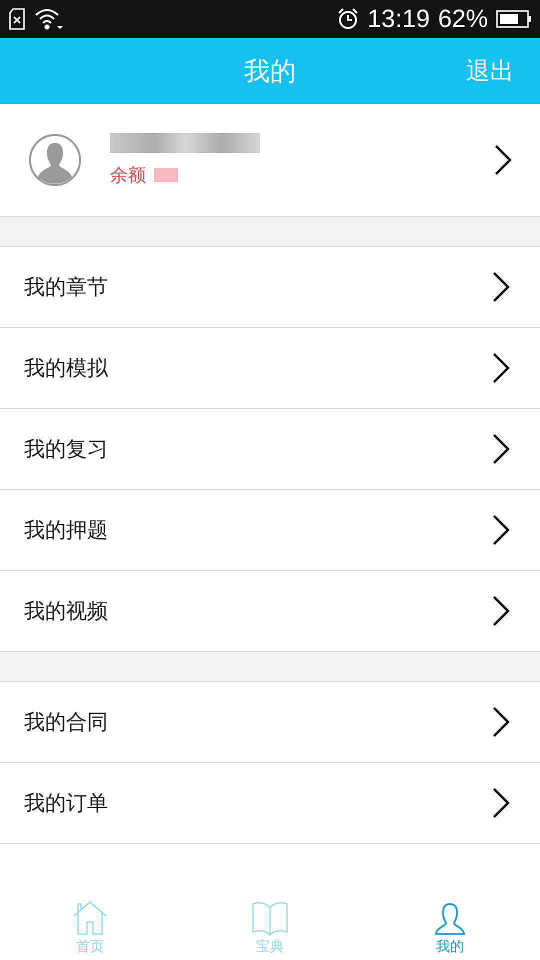 The width and height of the screenshot is (540, 960). Describe the element at coordinates (270, 368) in the screenshot. I see `menu-item: 我的模拟` at that location.